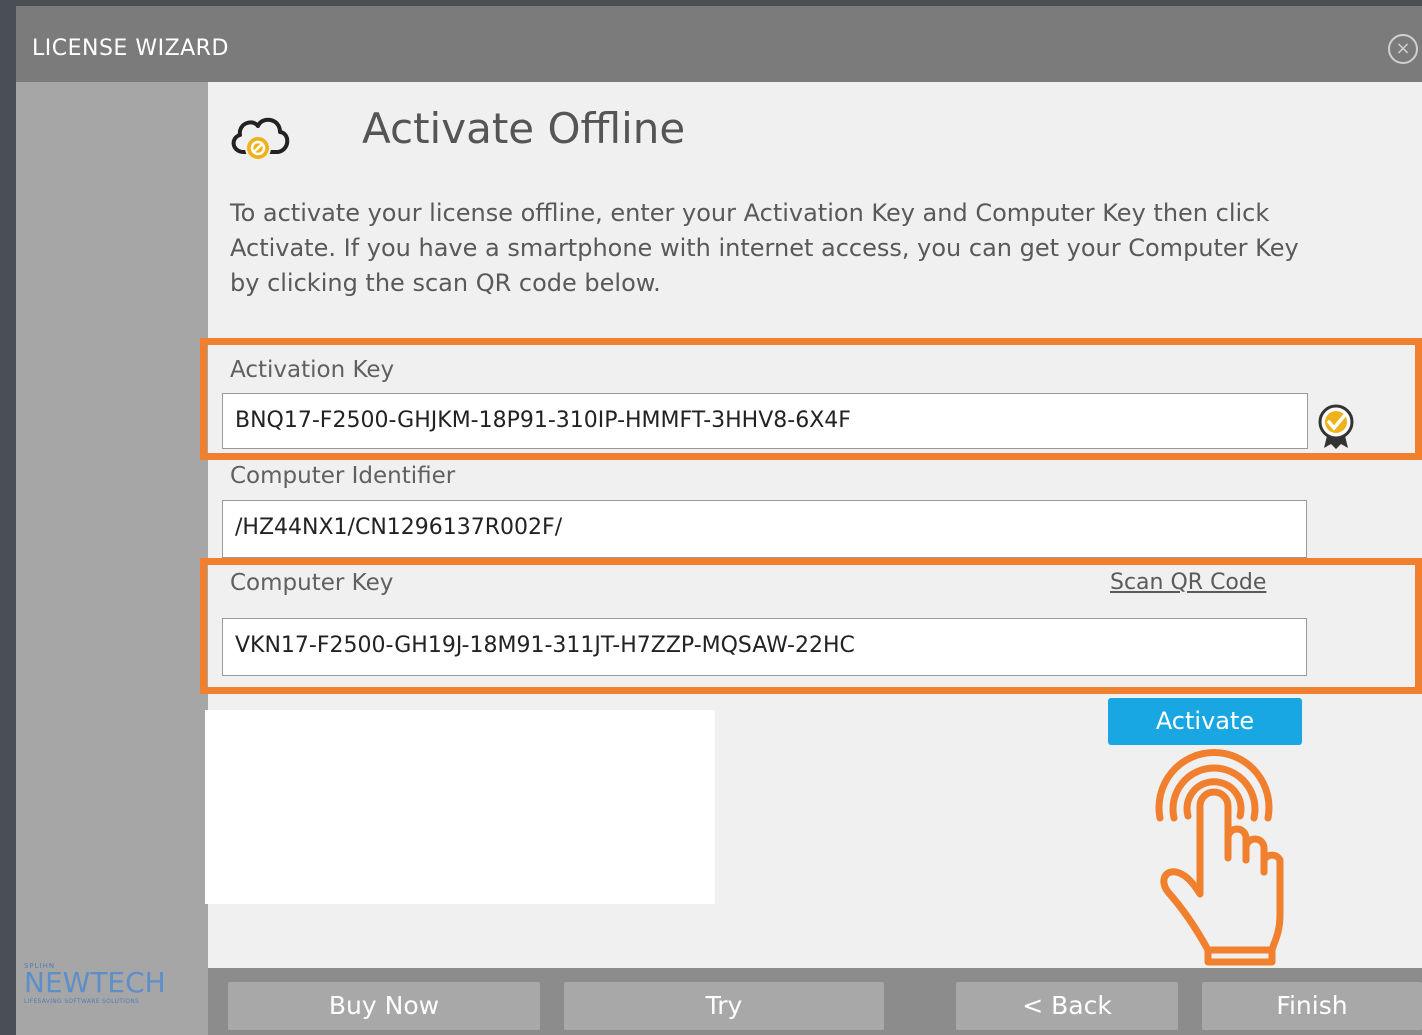 This screenshot has width=1422, height=1035. What do you see at coordinates (524, 128) in the screenshot?
I see `page-title: Activate Offline` at bounding box center [524, 128].